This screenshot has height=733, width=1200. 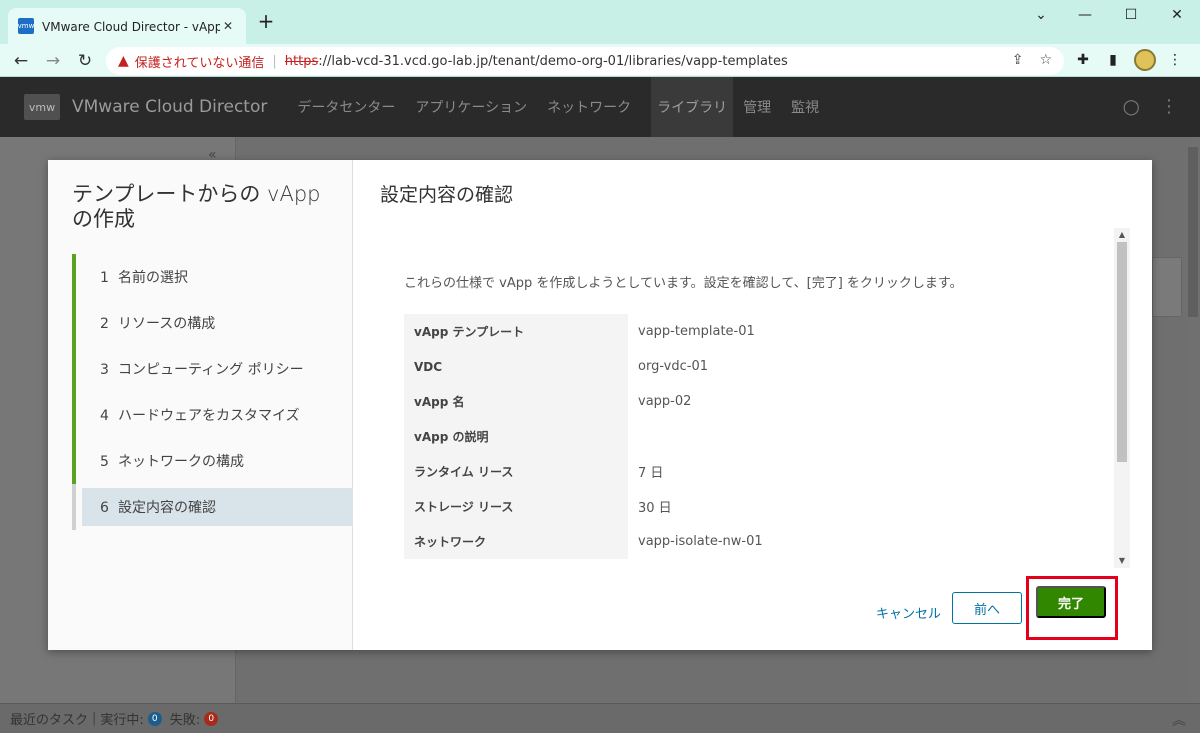 What do you see at coordinates (1167, 287) in the screenshot?
I see `background-card` at bounding box center [1167, 287].